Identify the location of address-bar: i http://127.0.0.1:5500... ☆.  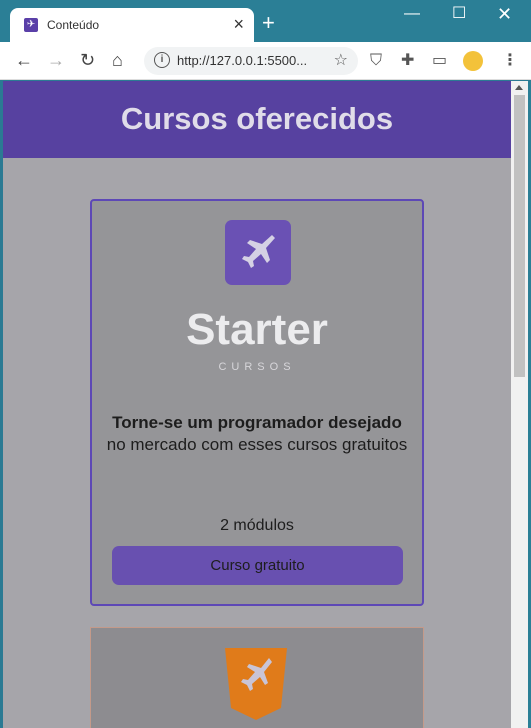
(251, 61).